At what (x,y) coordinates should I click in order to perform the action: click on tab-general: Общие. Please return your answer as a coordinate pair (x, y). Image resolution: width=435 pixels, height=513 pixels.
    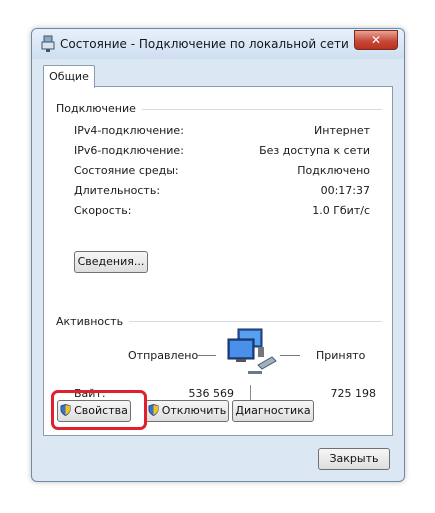
    Looking at the image, I should click on (69, 76).